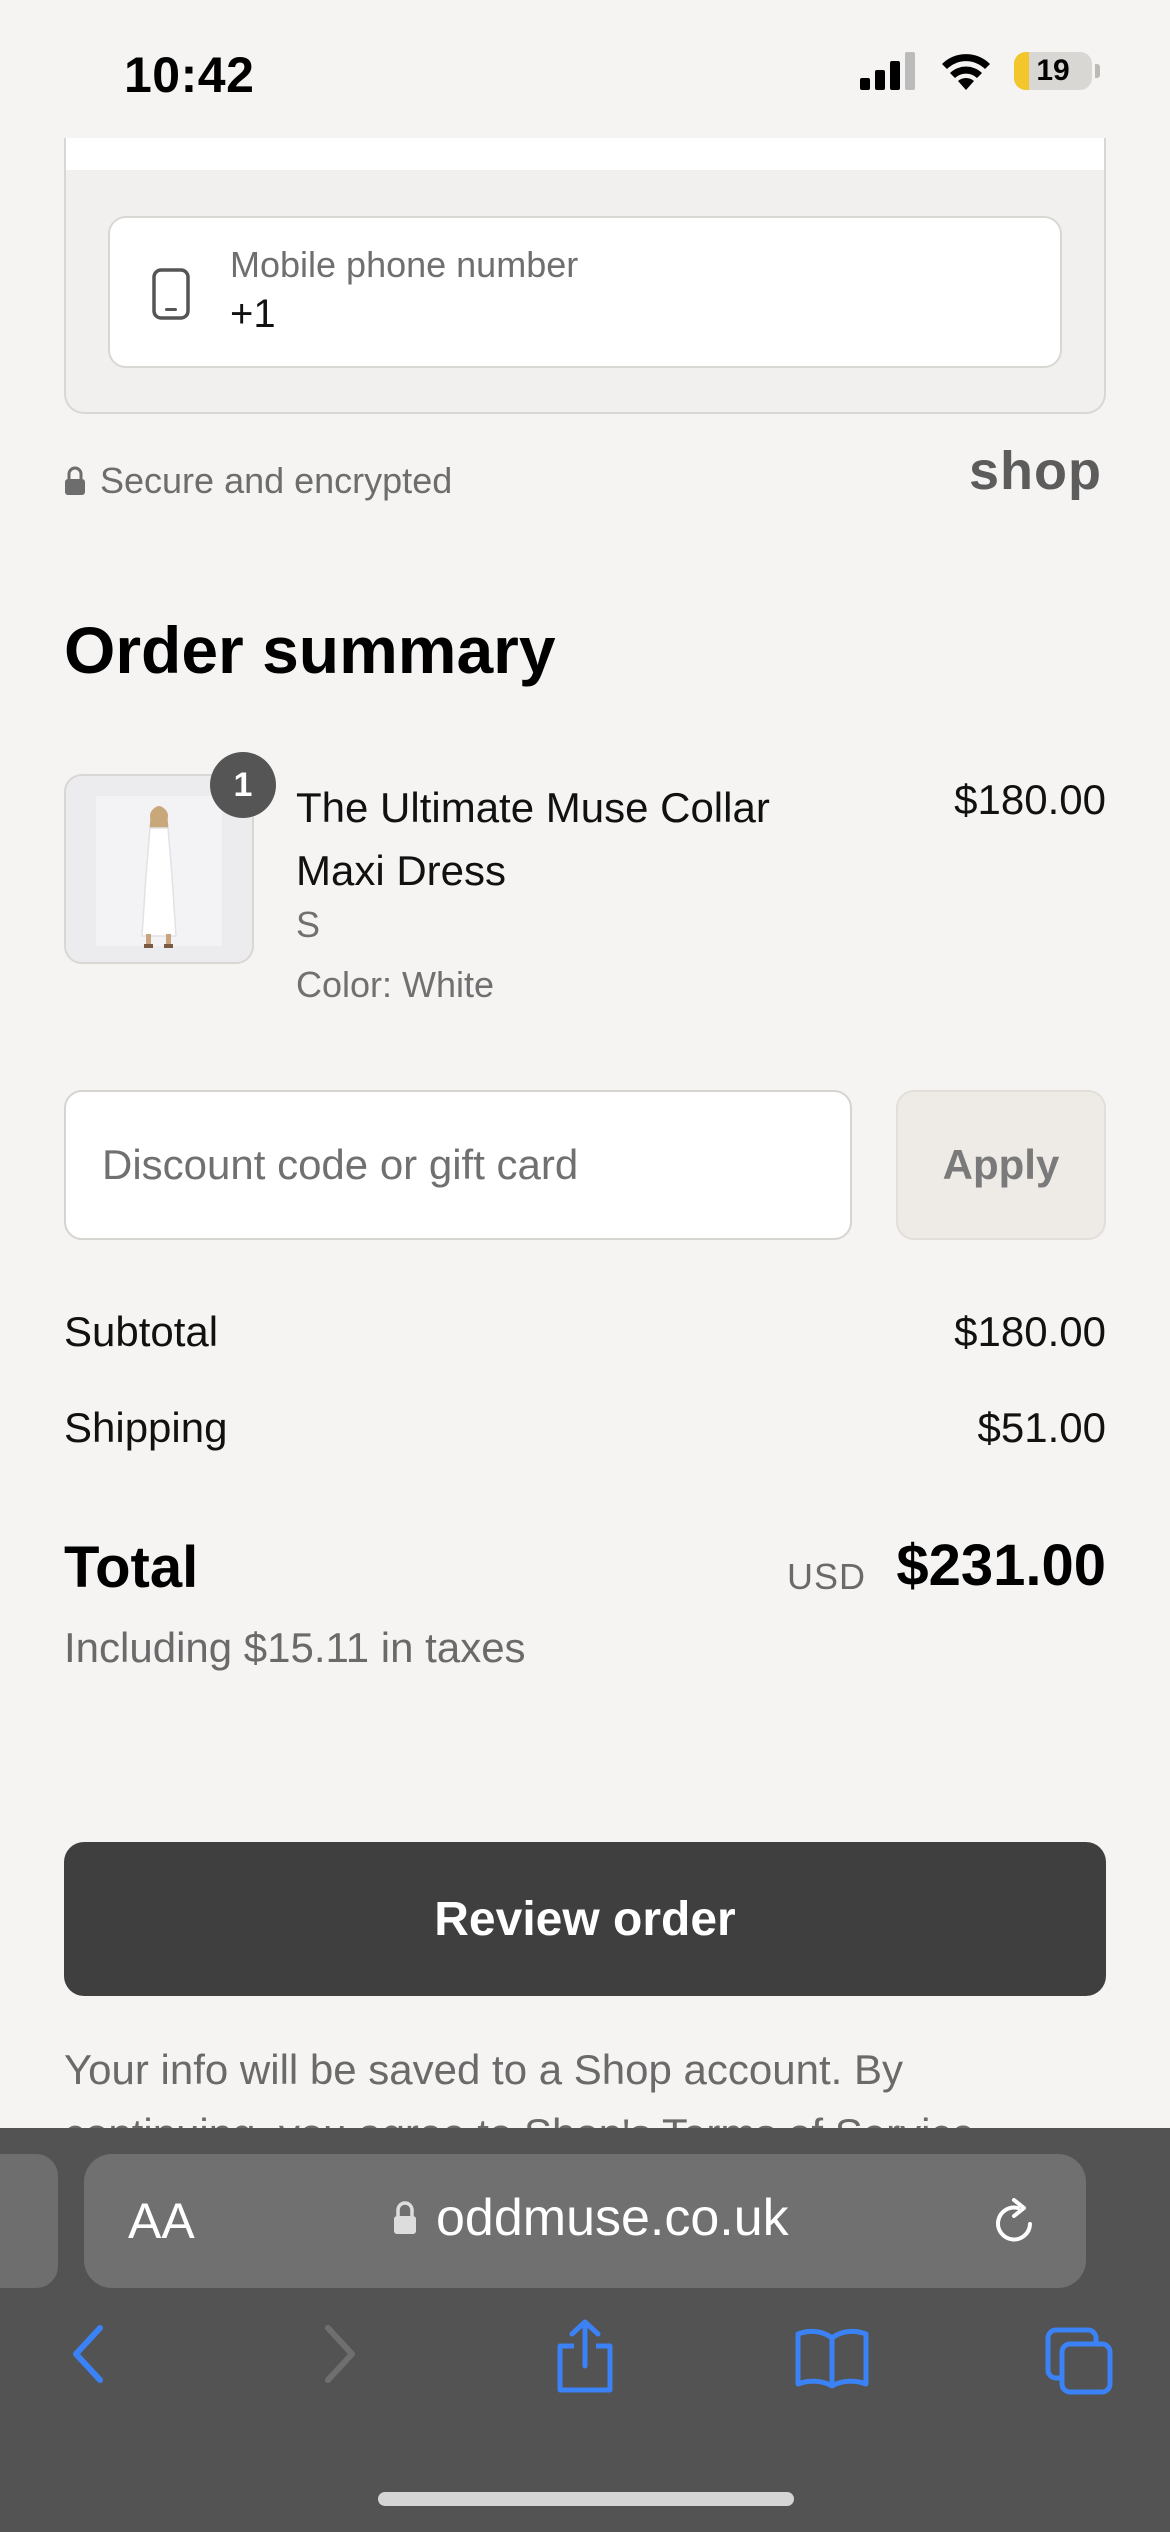  Describe the element at coordinates (966, 72) in the screenshot. I see `wifi-icon` at that location.